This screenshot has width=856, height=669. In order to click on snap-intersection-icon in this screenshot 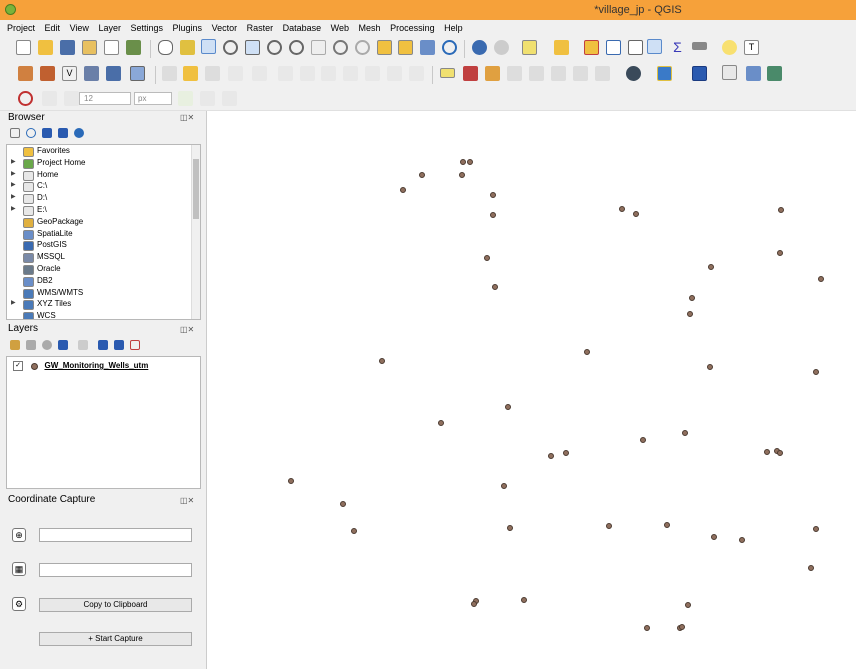, I will do `click(207, 98)`.